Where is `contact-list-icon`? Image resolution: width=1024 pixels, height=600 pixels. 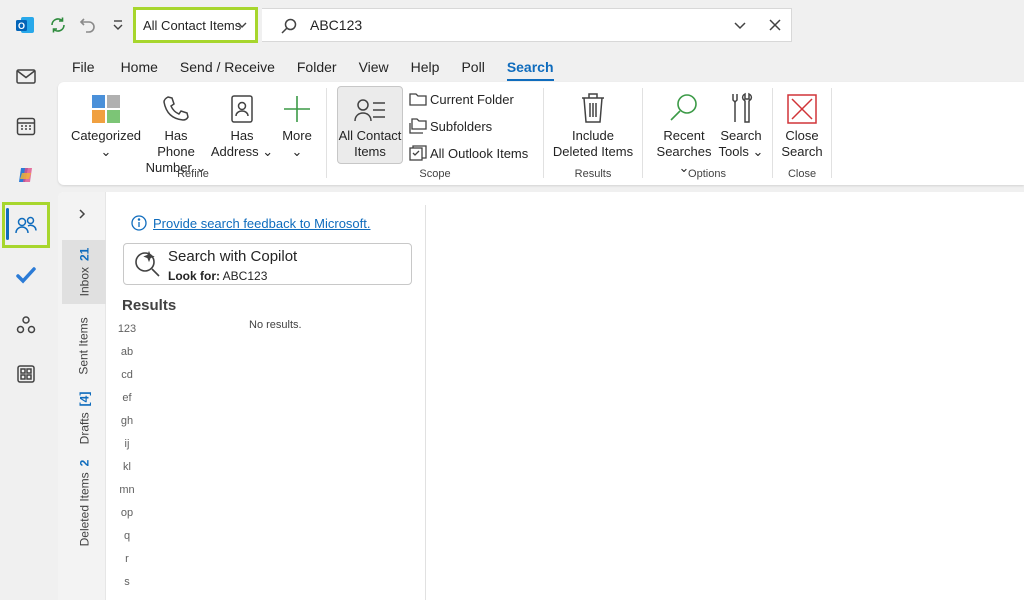
contact-list-icon is located at coordinates (370, 107).